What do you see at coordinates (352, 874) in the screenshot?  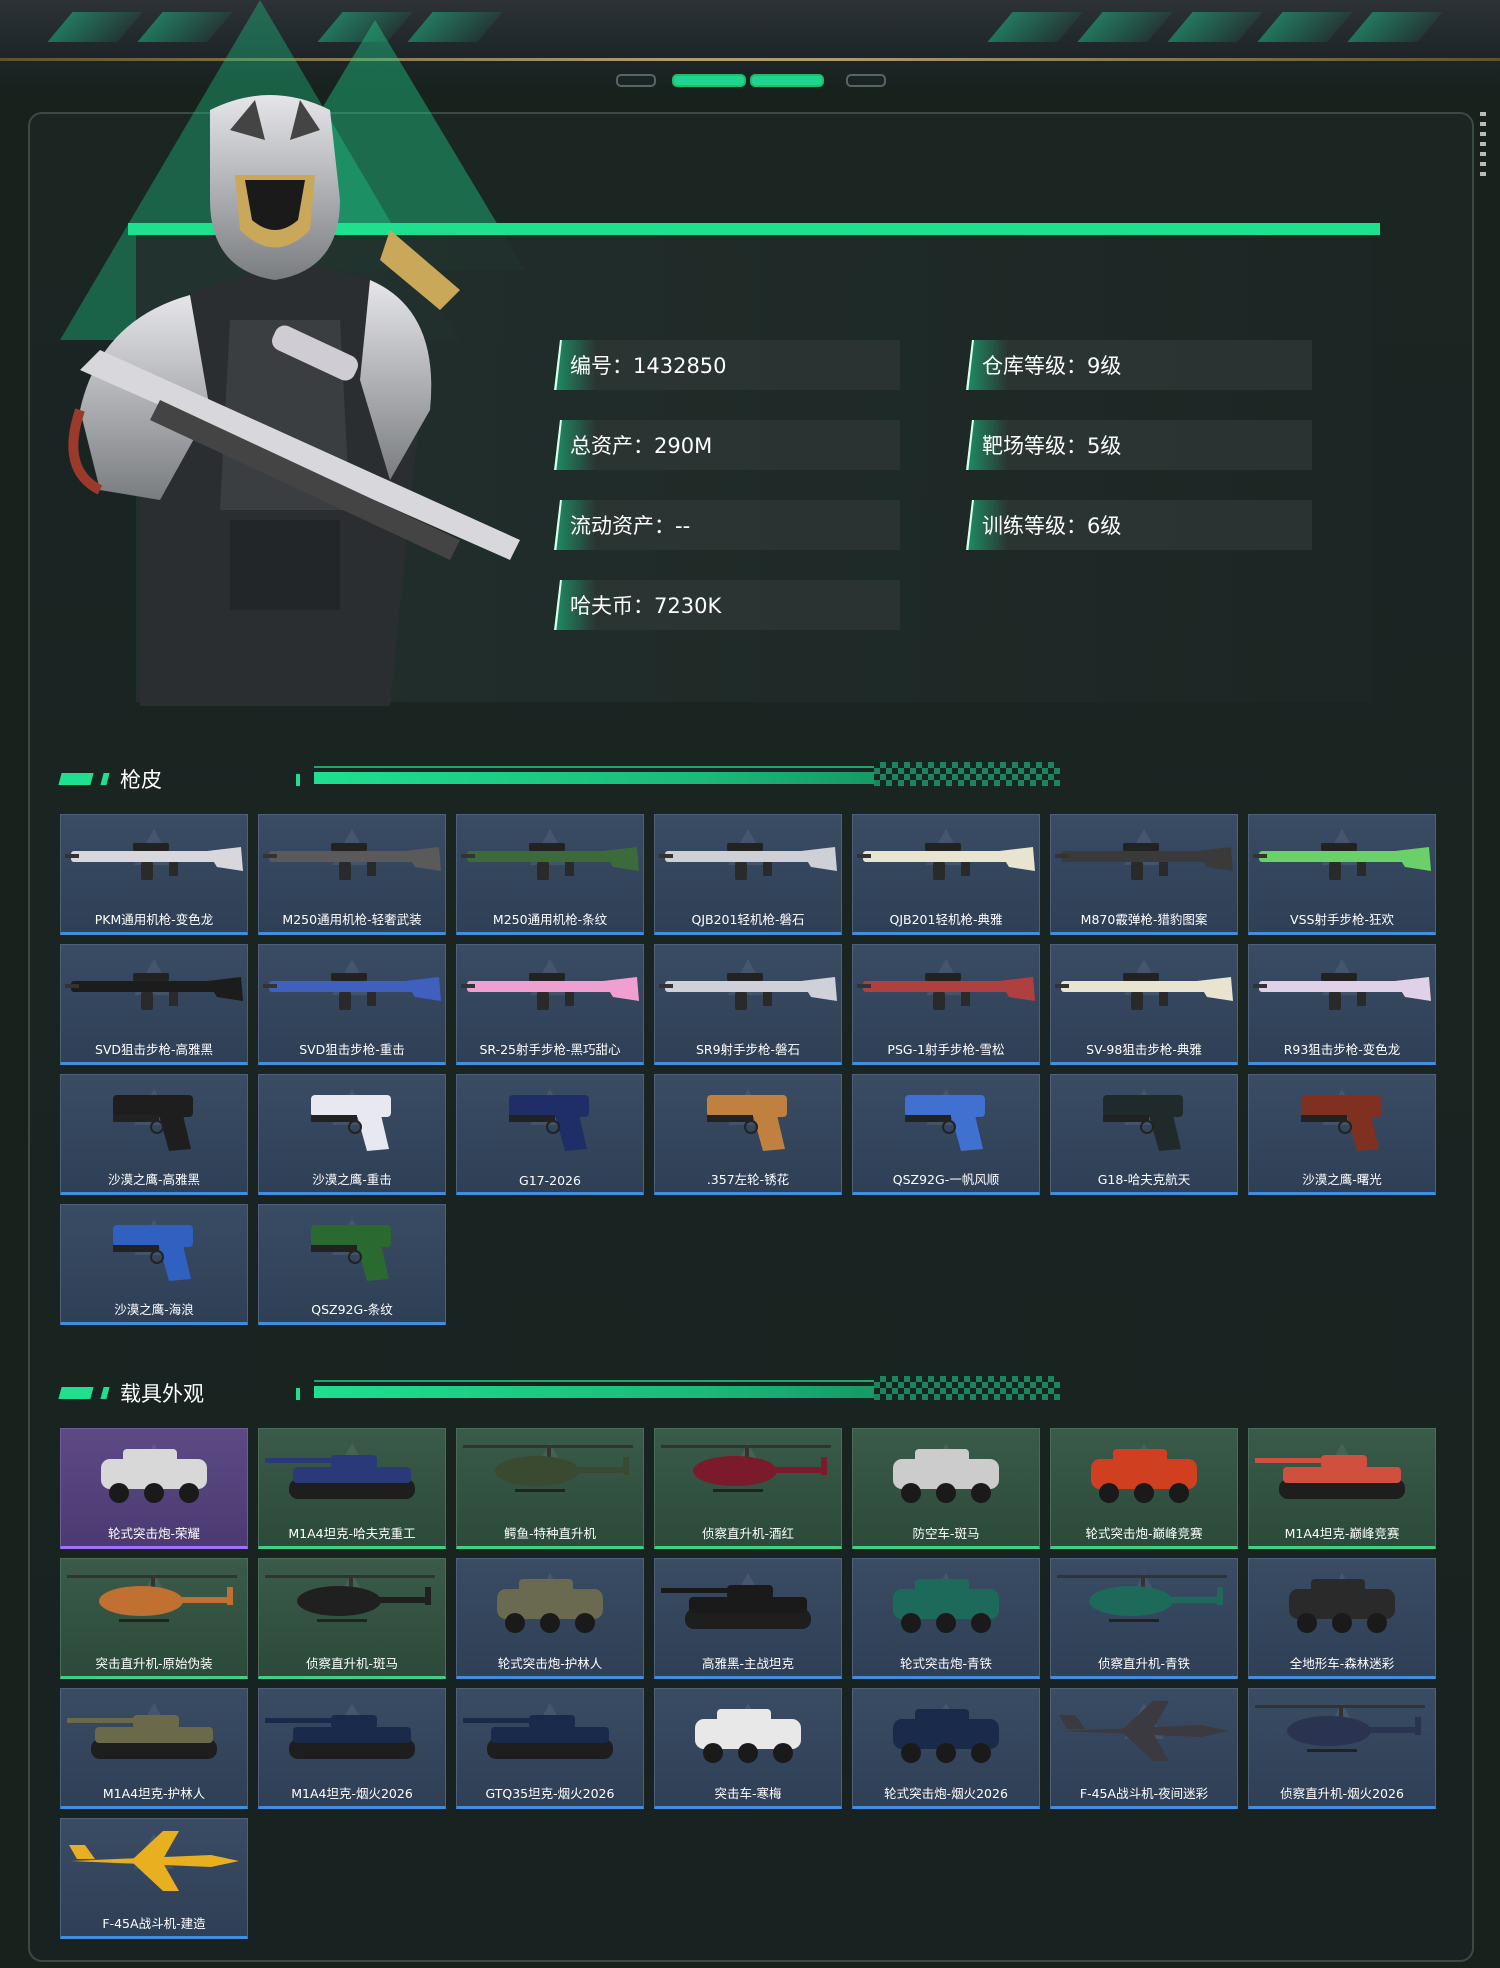 I see `gun-skin-card: M250通用机枪-轻奢武装` at bounding box center [352, 874].